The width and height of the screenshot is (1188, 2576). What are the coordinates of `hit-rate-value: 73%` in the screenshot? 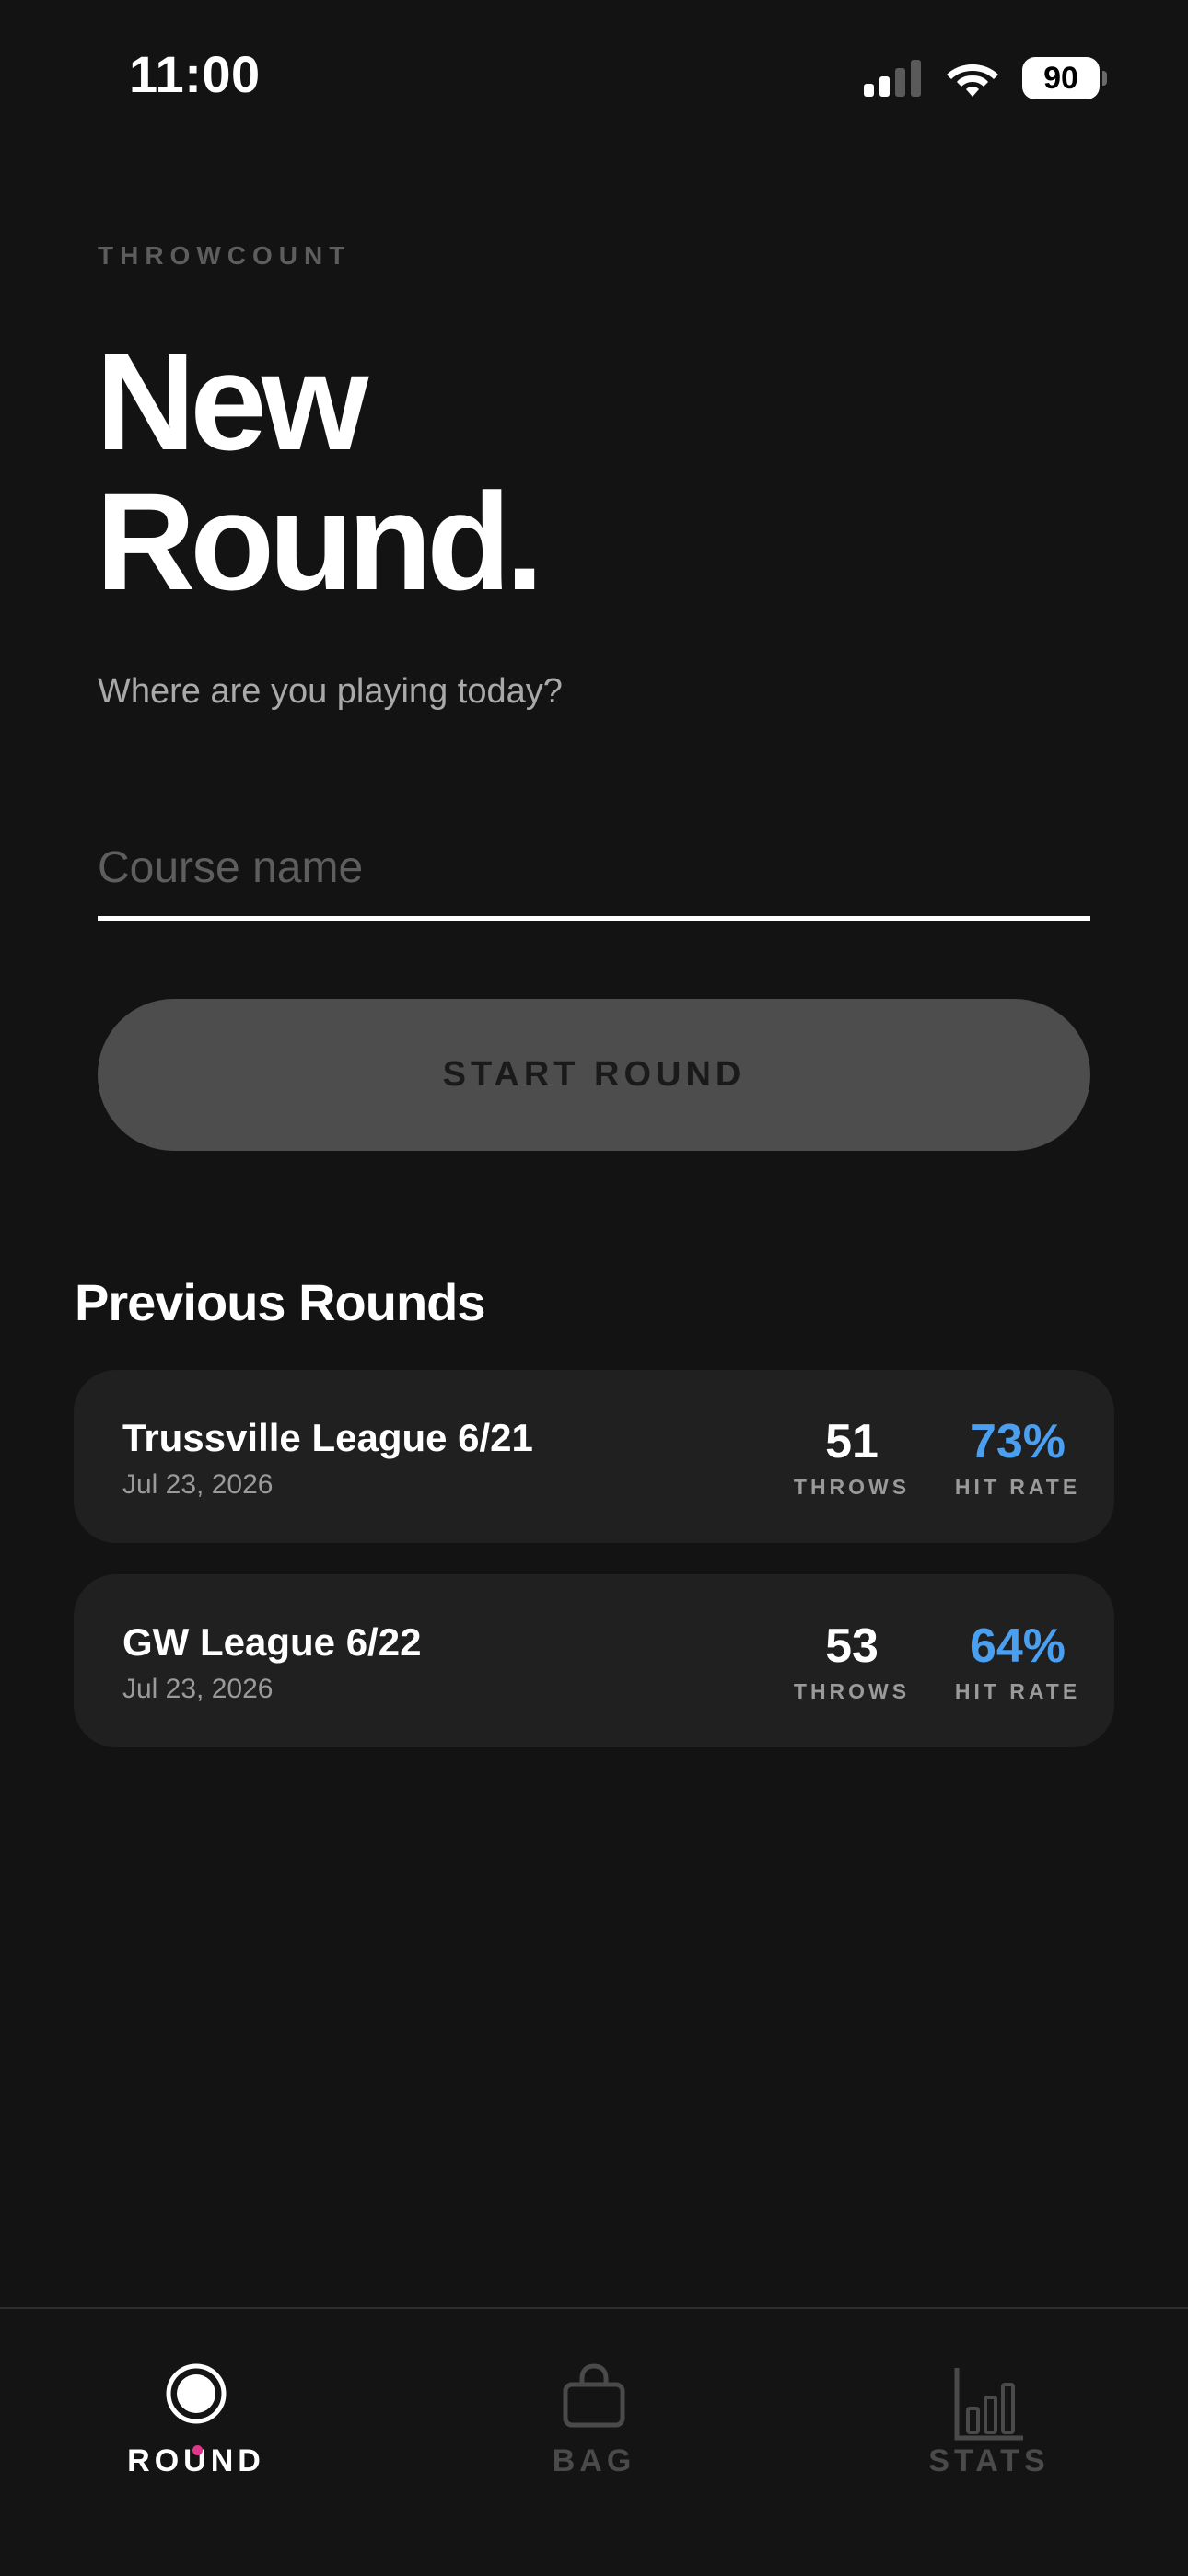 It's located at (1017, 1441).